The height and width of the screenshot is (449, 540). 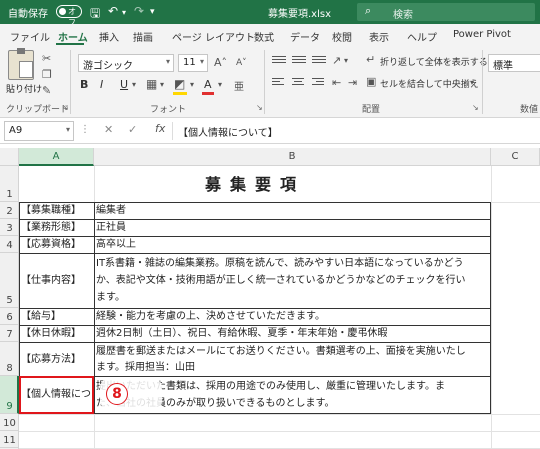 What do you see at coordinates (57, 316) in the screenshot?
I see `cell-label: 【給与】` at bounding box center [57, 316].